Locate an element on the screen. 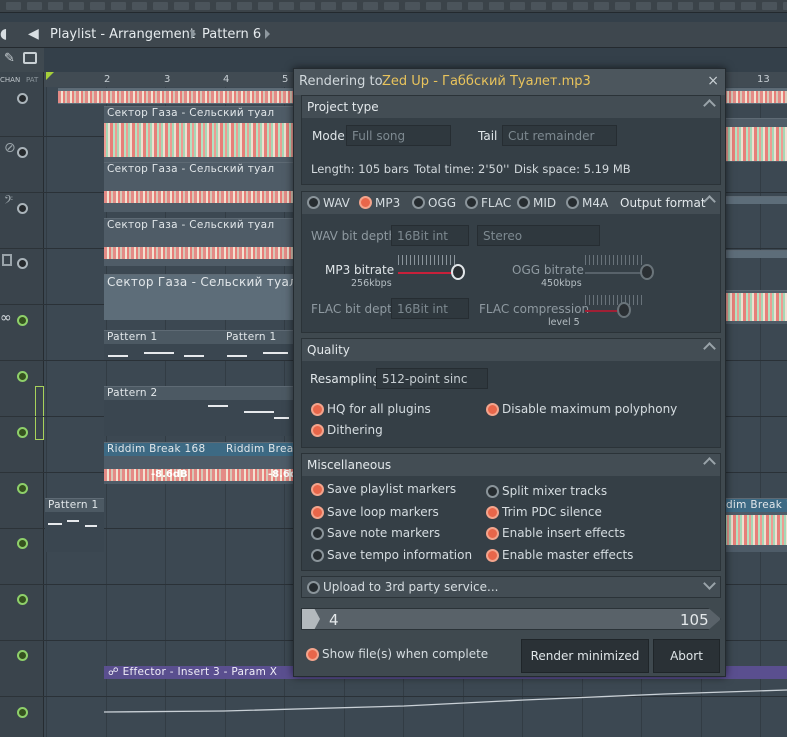 This screenshot has width=787, height=737. save-playlist-markers-checkbox is located at coordinates (317, 489).